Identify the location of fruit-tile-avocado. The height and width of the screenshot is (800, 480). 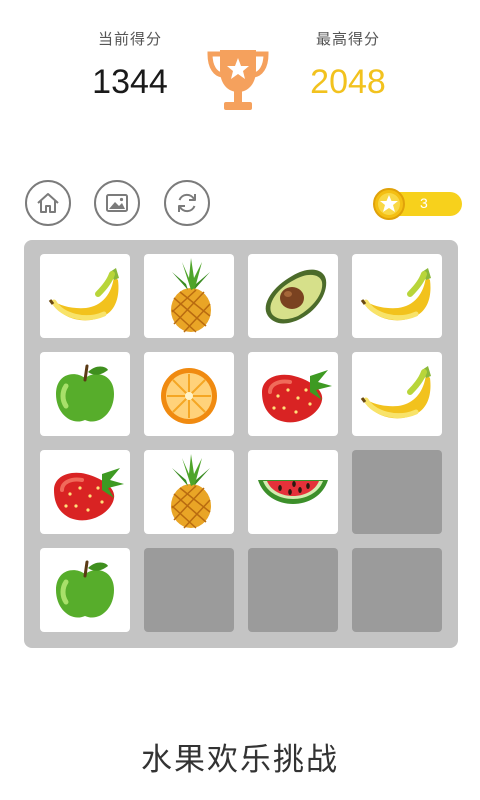
(293, 296).